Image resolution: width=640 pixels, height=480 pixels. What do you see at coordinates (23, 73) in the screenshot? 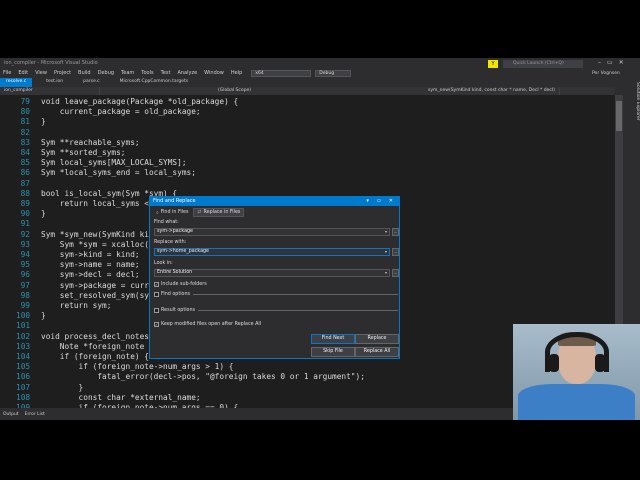
I see `menu-edit: Edit` at bounding box center [23, 73].